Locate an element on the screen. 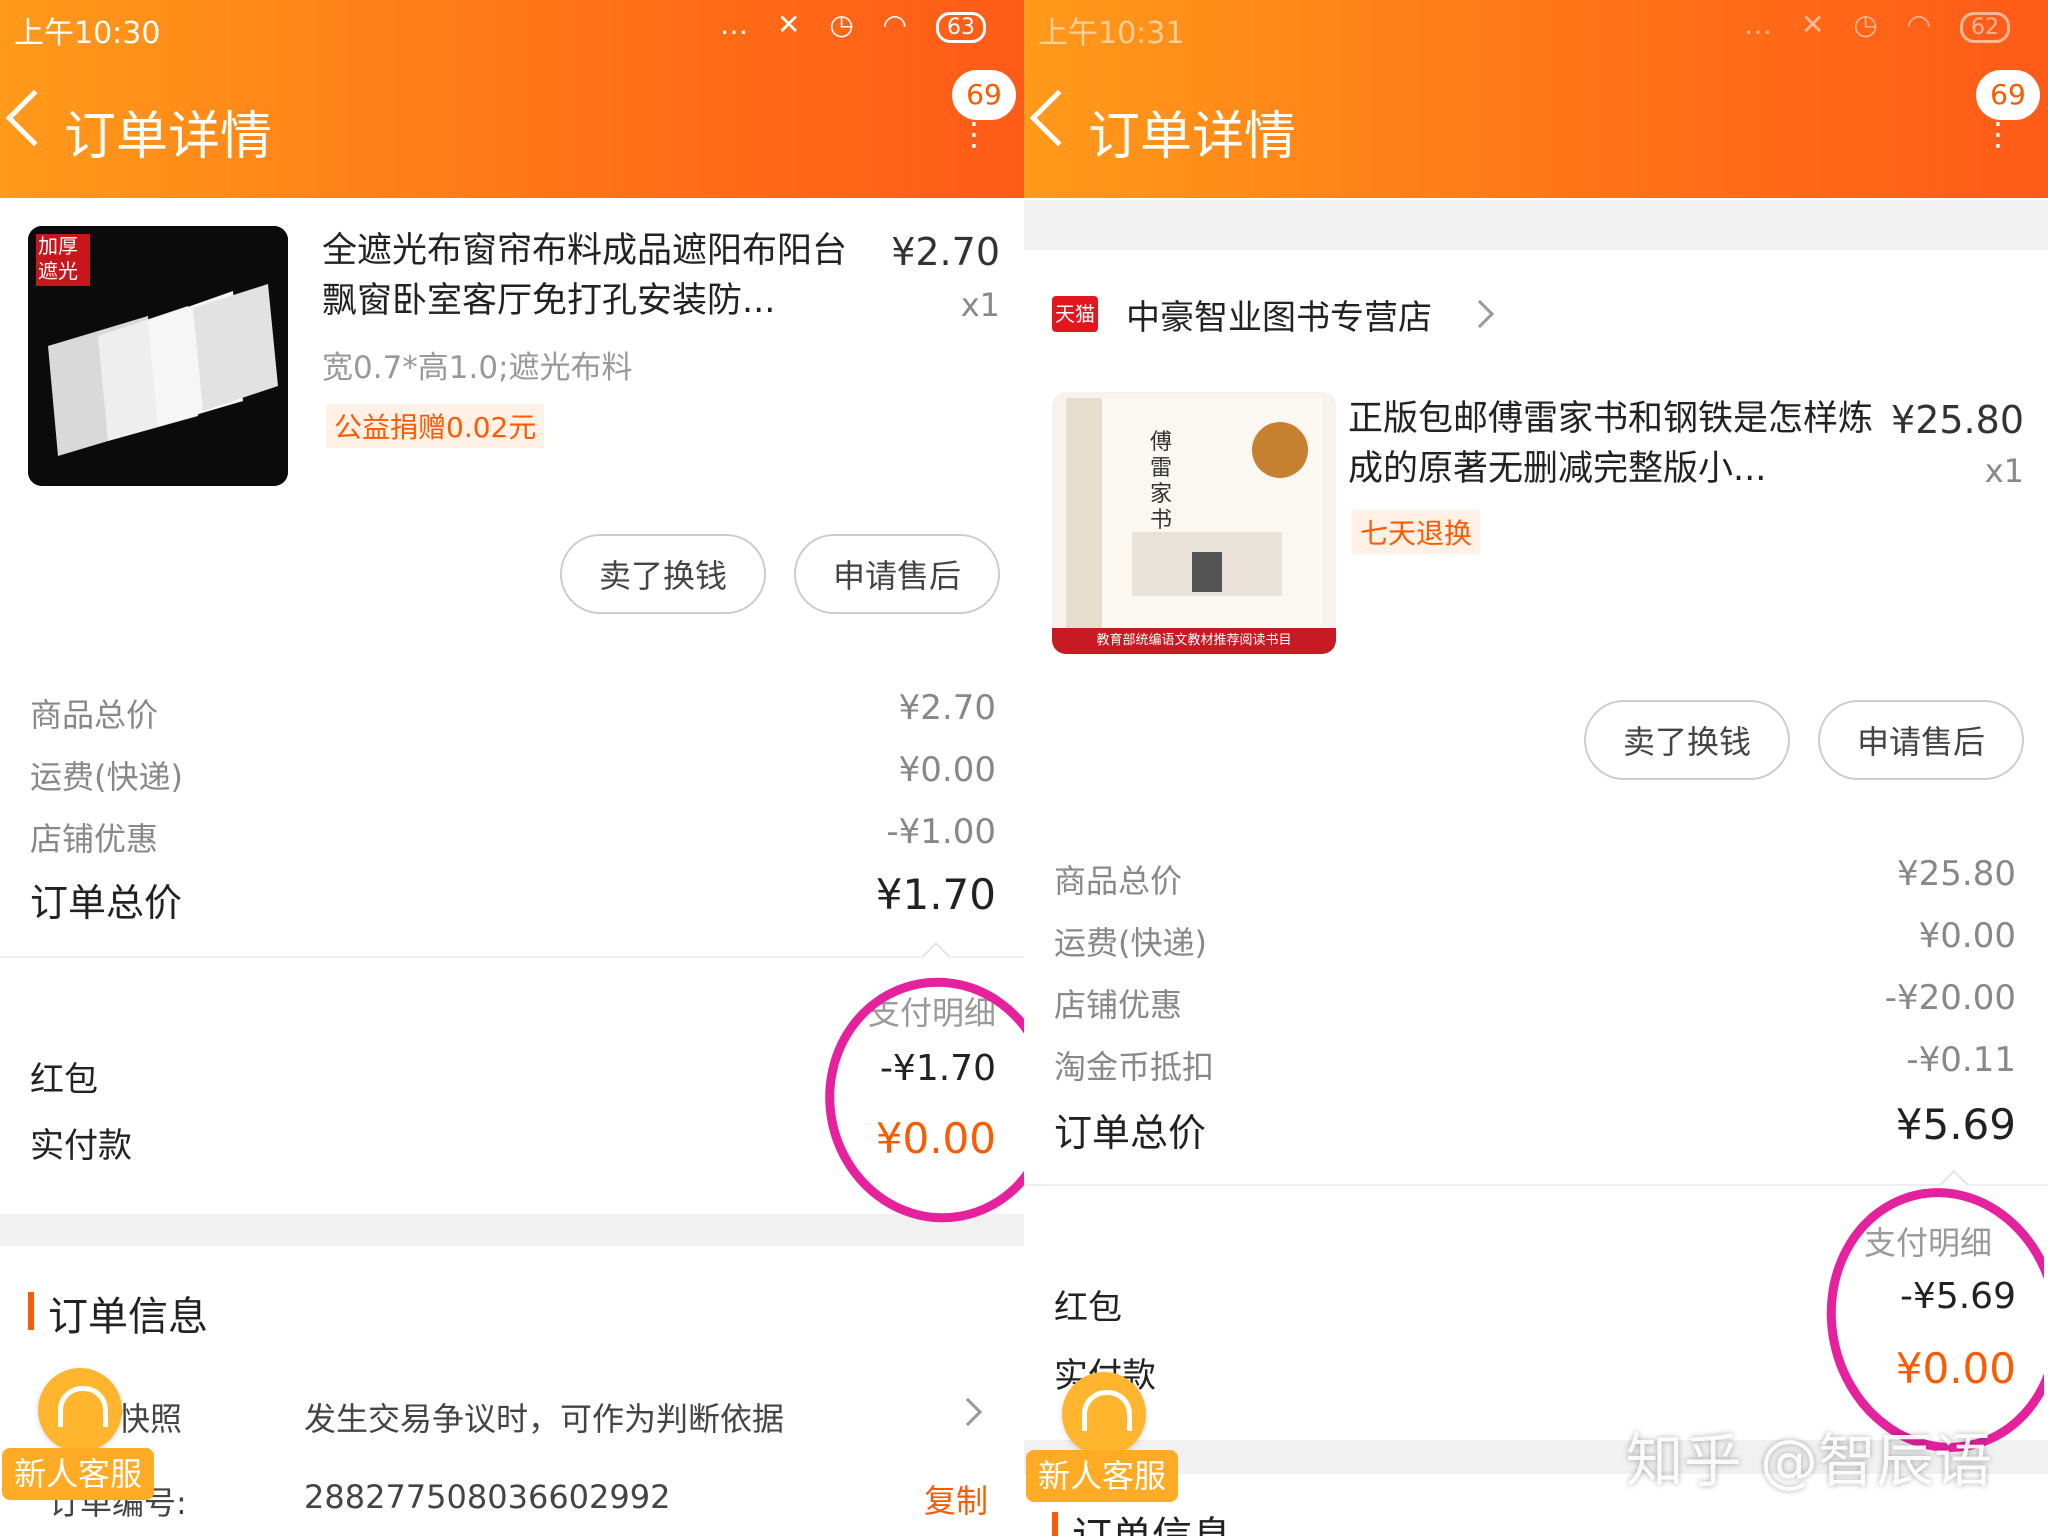 Image resolution: width=2048 pixels, height=1536 pixels. status-time: 上午10:31 is located at coordinates (1111, 33).